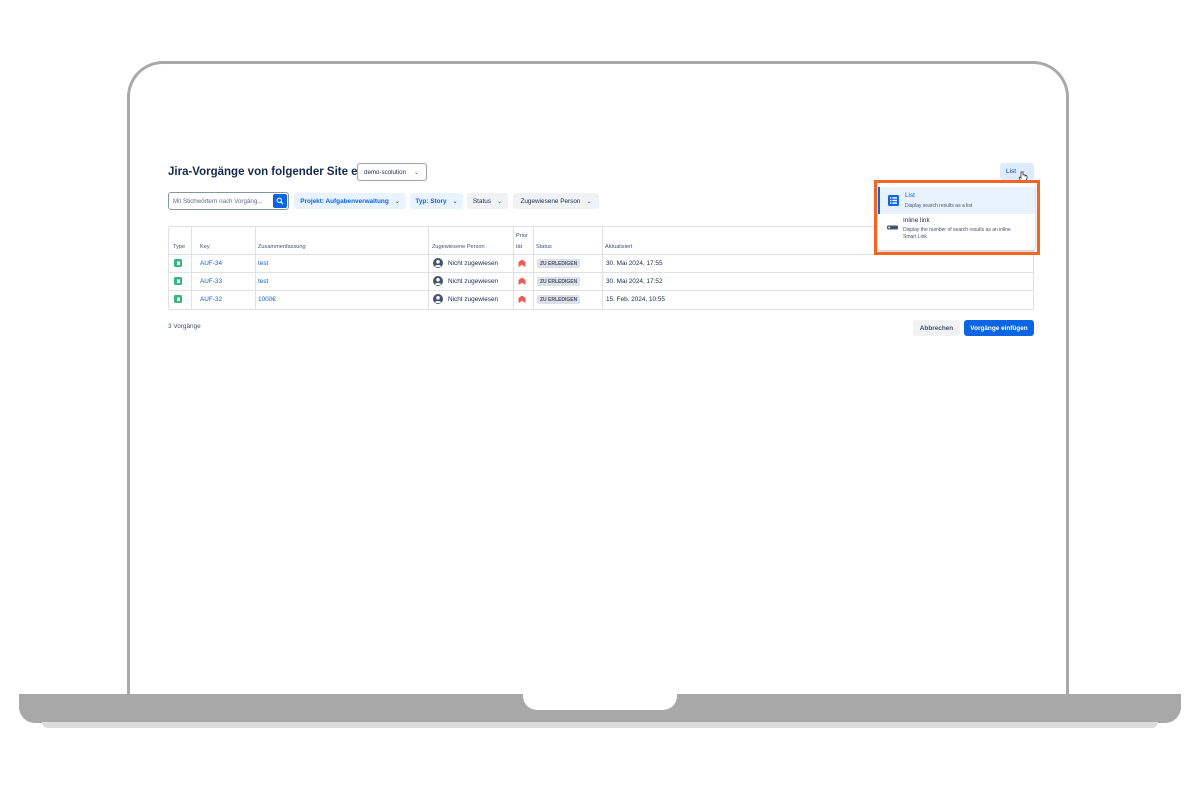 The image size is (1200, 790). I want to click on status-filter-button: Status ⌄, so click(487, 201).